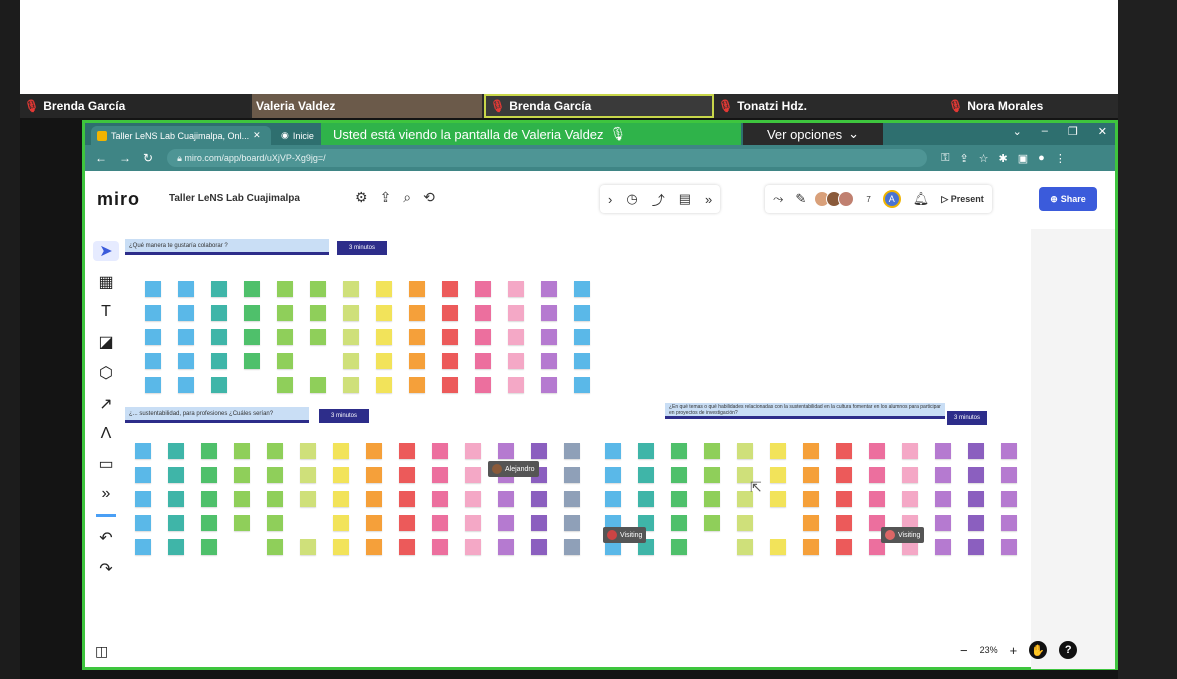 The width and height of the screenshot is (1177, 679). I want to click on back-arrow-icon: ←, so click(101, 158).